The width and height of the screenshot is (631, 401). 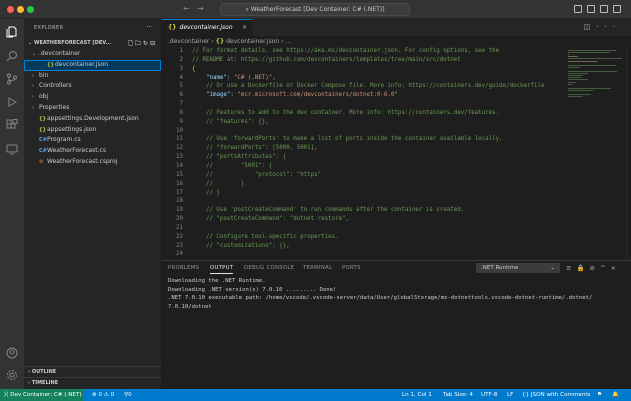 What do you see at coordinates (34, 54) in the screenshot?
I see `chevron-down-icon: ⌄` at bounding box center [34, 54].